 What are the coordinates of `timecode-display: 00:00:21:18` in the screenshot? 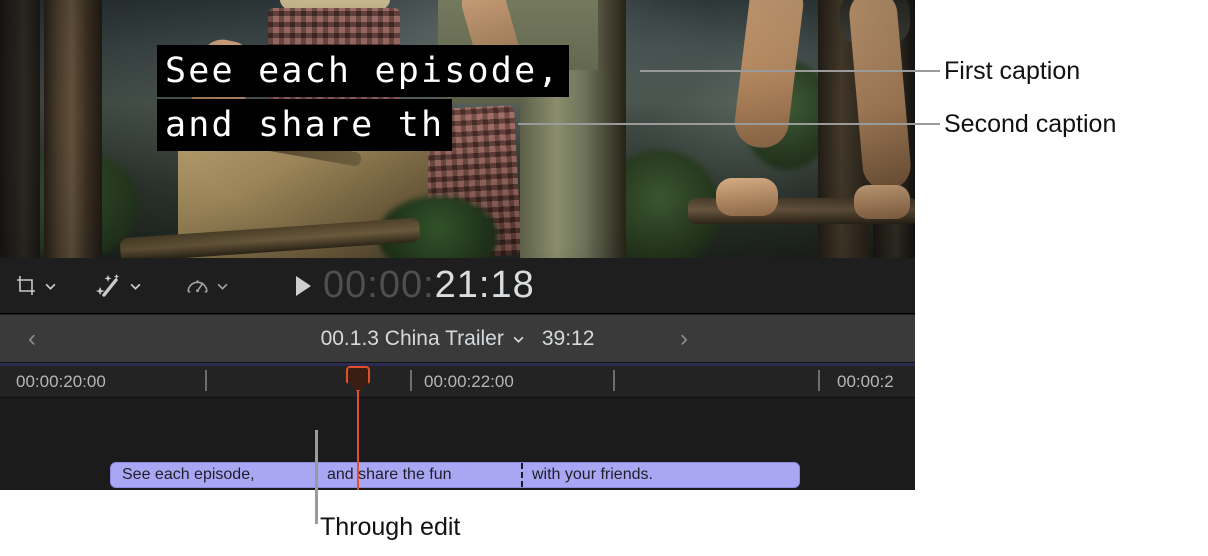 It's located at (415, 285).